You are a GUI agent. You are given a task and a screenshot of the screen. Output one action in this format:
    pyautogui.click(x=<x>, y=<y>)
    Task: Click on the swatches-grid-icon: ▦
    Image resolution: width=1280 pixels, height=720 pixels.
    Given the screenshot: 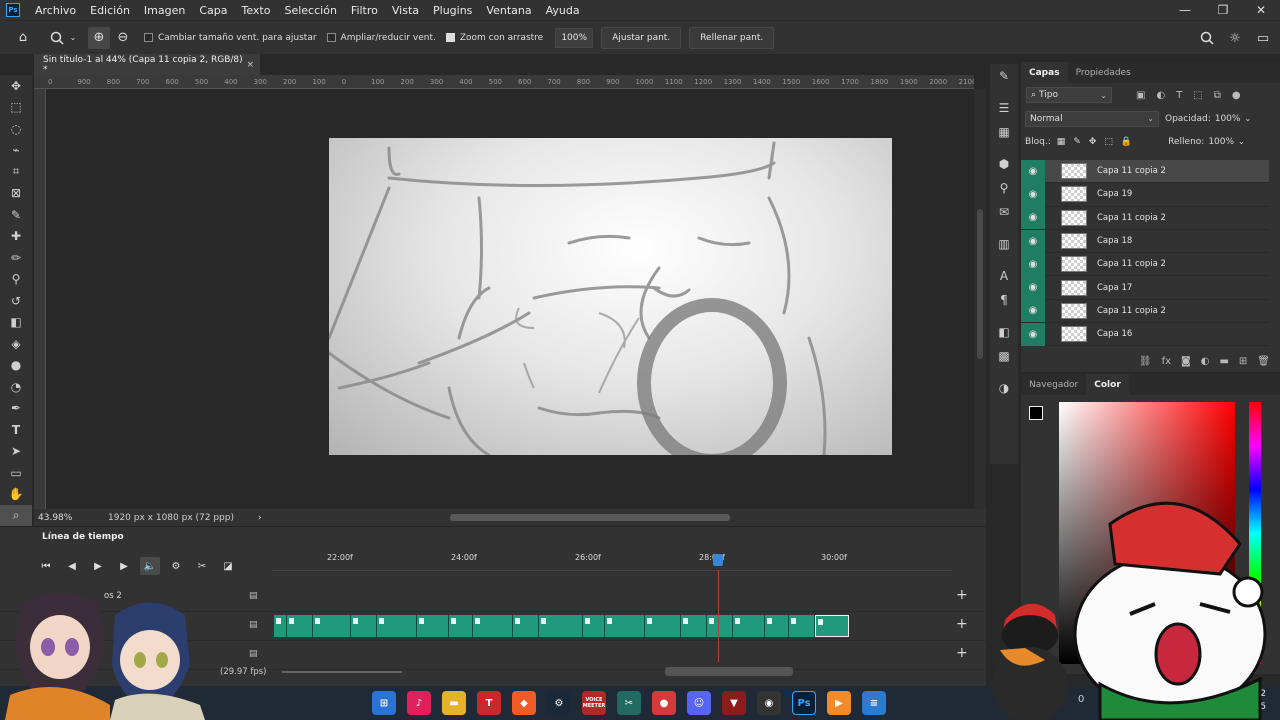 What is the action you would take?
    pyautogui.click(x=1004, y=132)
    